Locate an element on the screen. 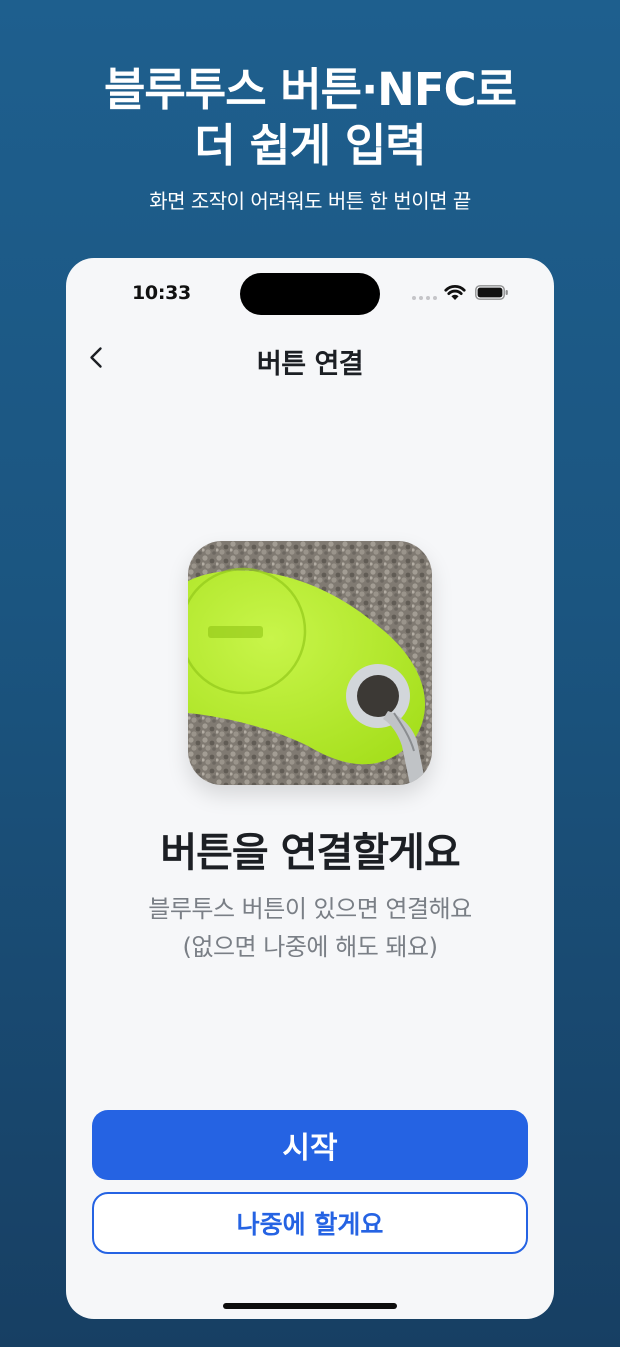 This screenshot has width=620, height=1347. status-time: 10:33 is located at coordinates (161, 293).